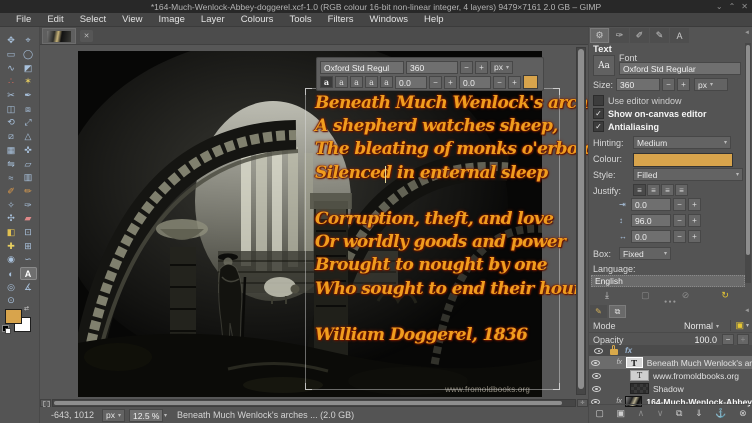 The width and height of the screenshot is (752, 423). What do you see at coordinates (28, 192) in the screenshot?
I see `tool-pencil: ✏` at bounding box center [28, 192].